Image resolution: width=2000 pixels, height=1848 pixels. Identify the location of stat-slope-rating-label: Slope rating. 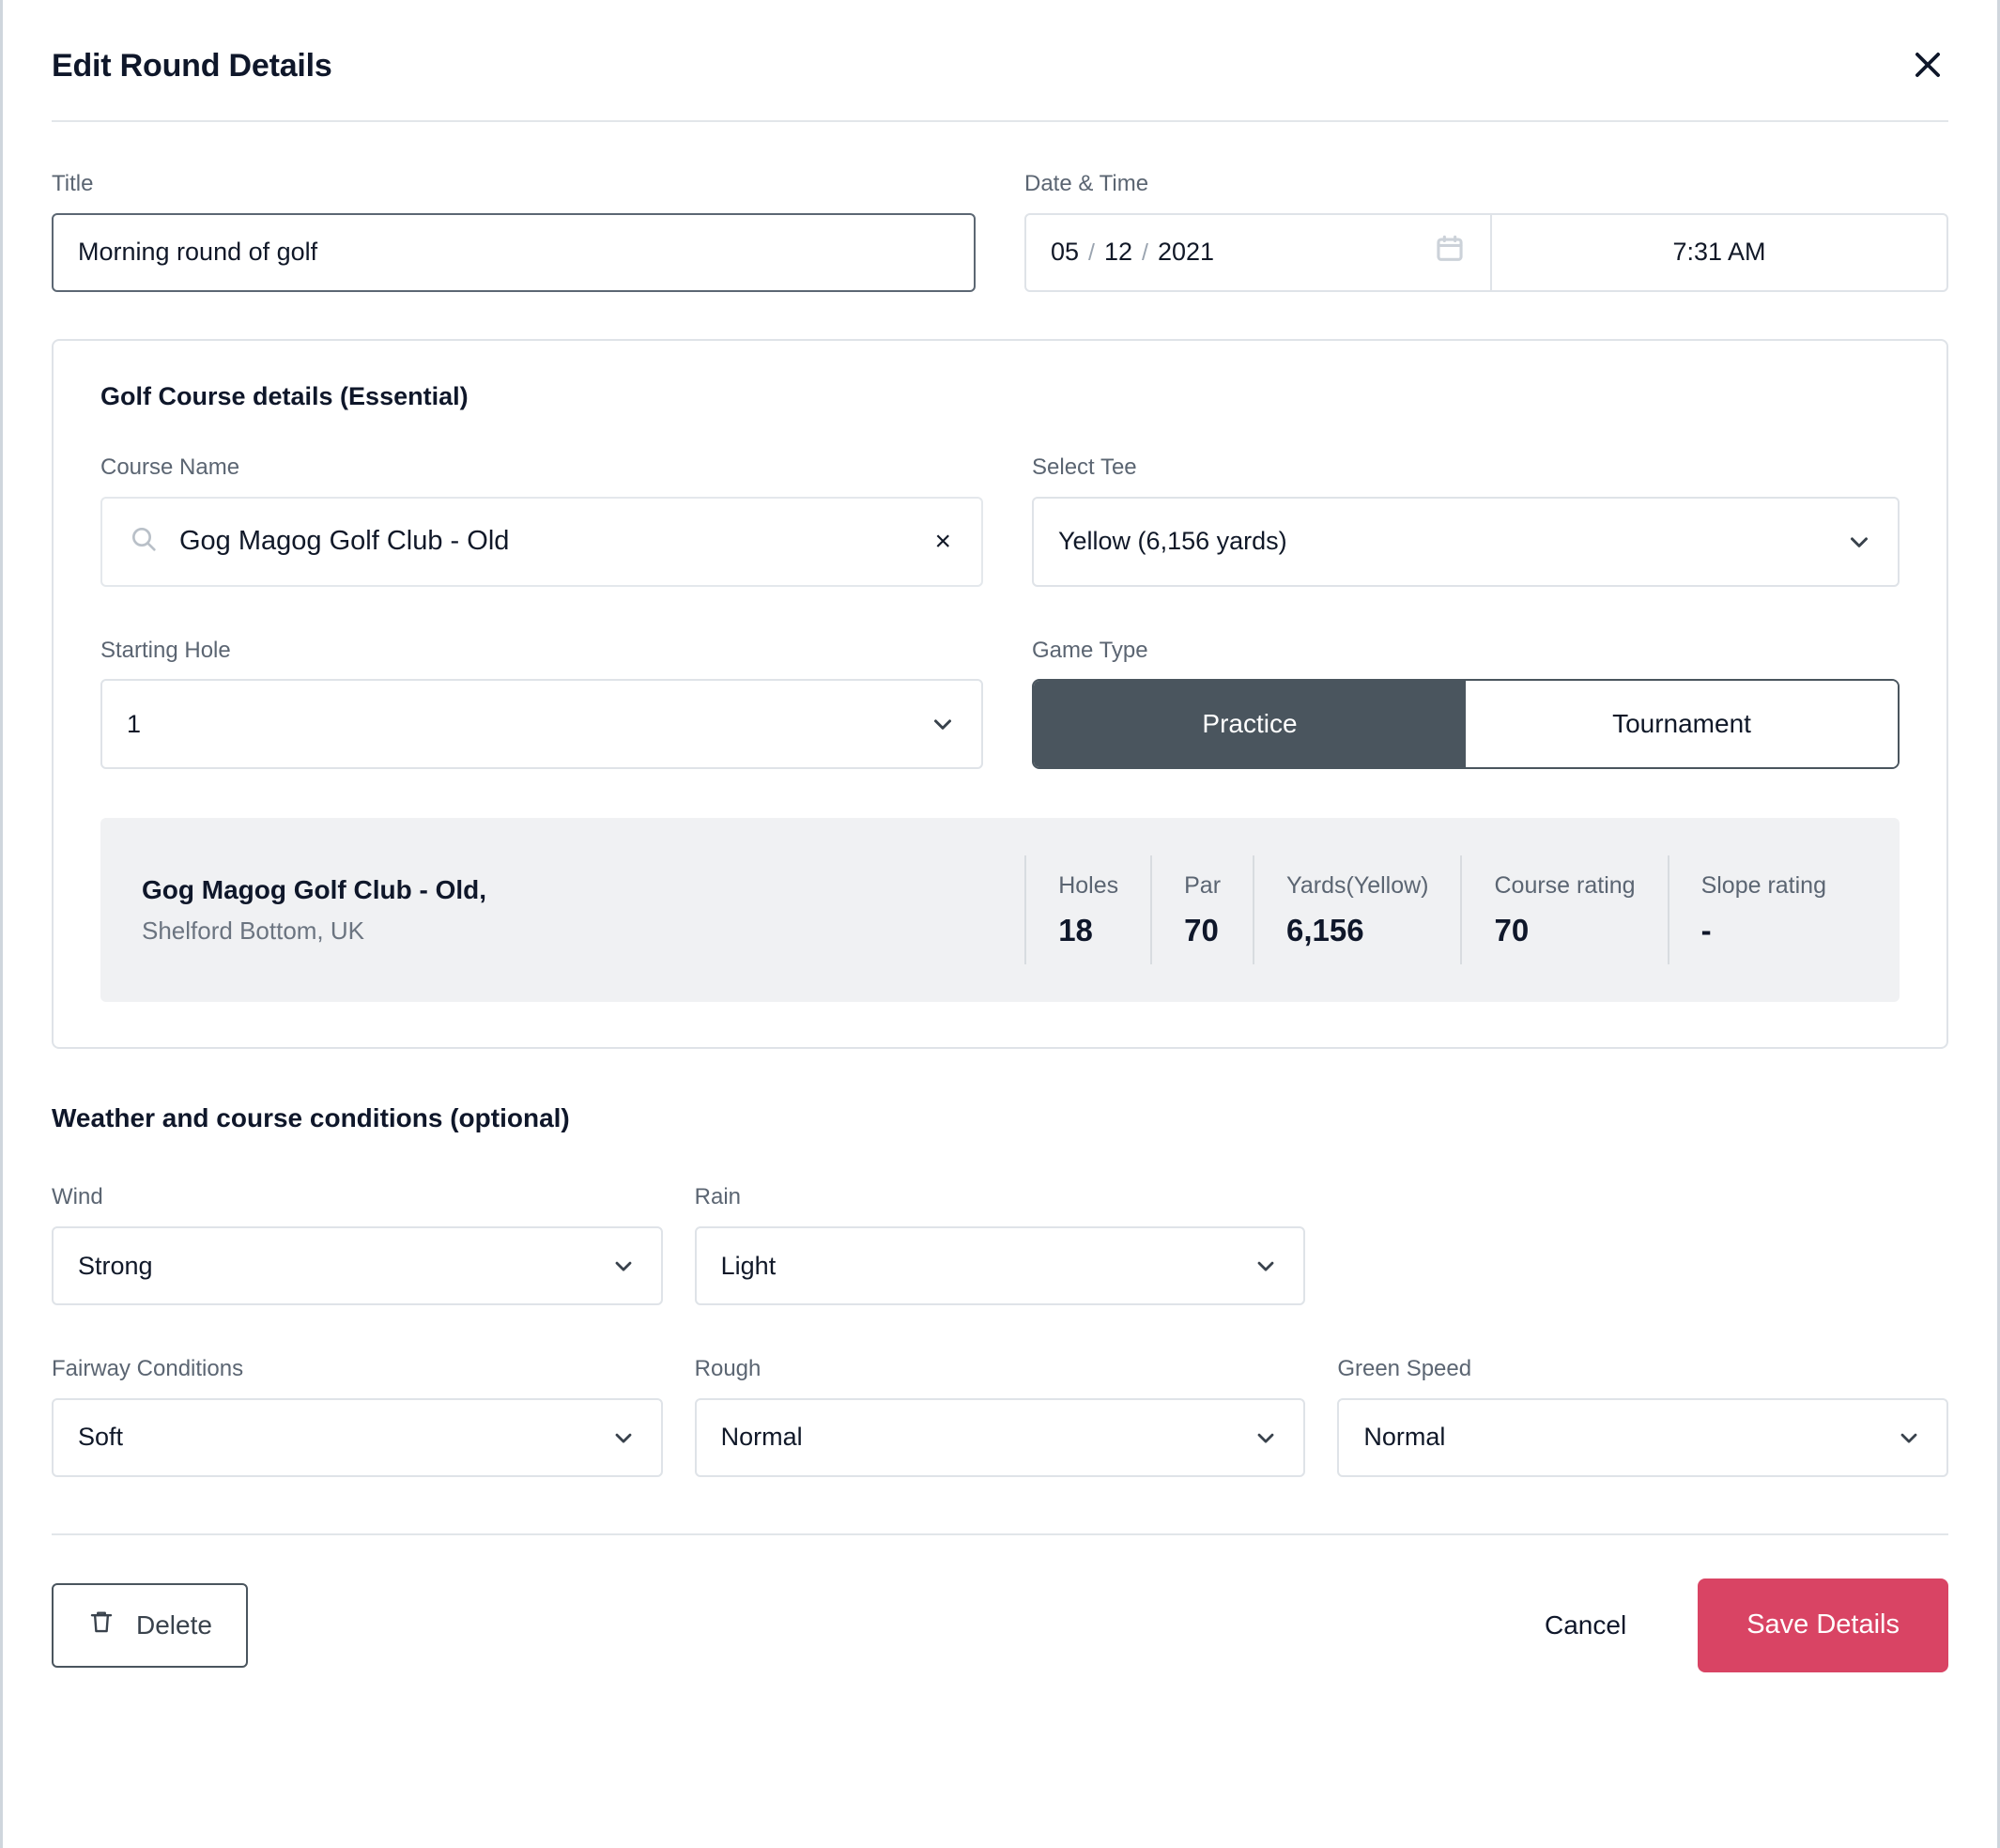
(1763, 885).